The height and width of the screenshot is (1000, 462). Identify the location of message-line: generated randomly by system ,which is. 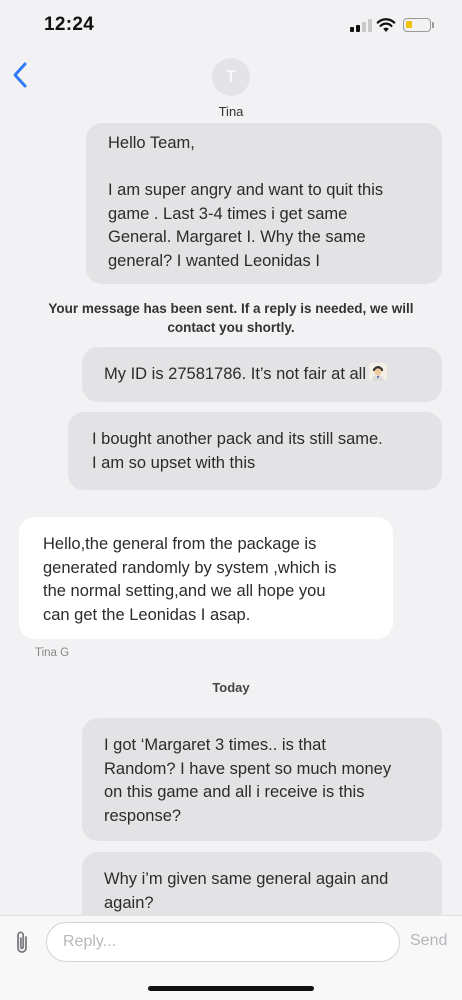
(190, 567).